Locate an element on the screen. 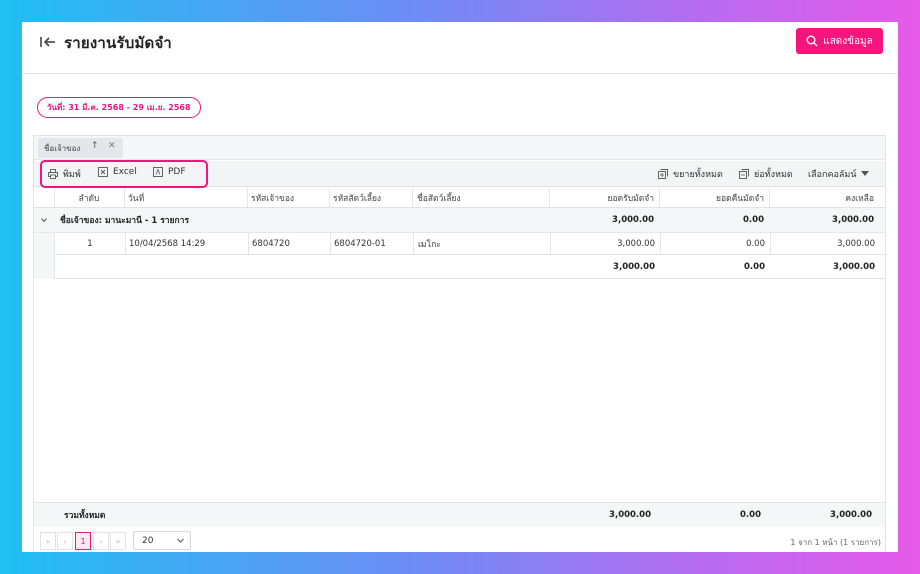 This screenshot has width=920, height=574. page-header: รายงานรับมัดจำ แสดงข้อมูล is located at coordinates (460, 48).